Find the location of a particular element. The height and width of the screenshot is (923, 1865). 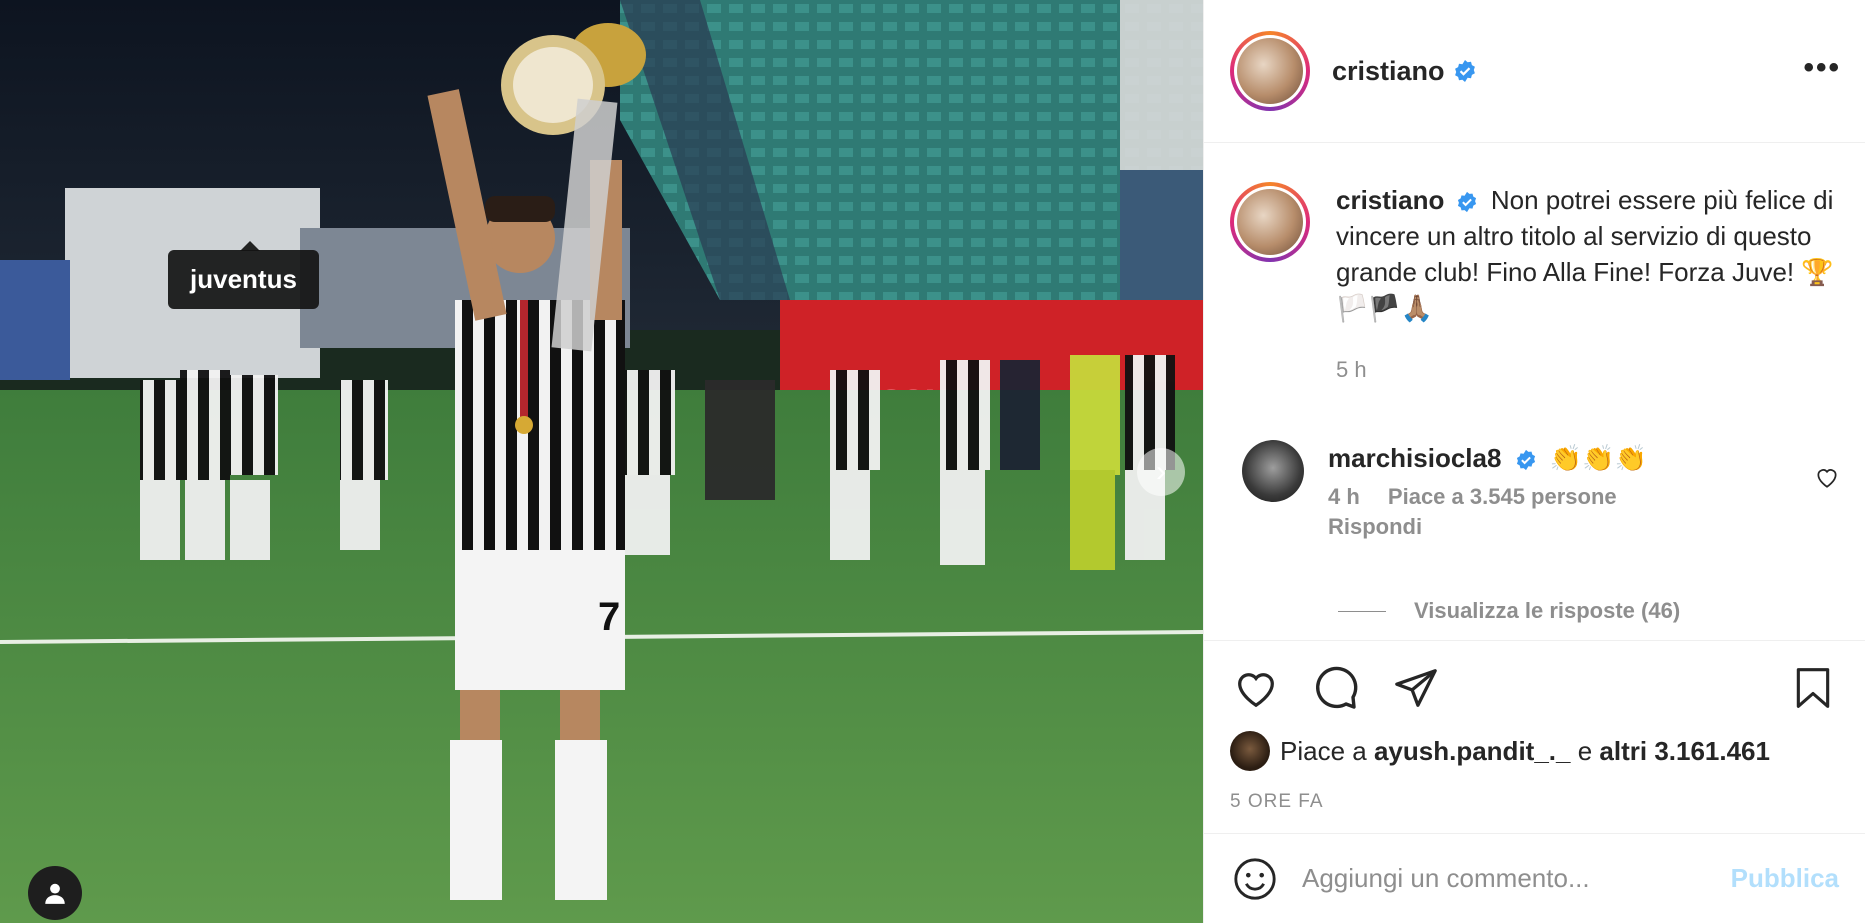

save-button is located at coordinates (1813, 688).